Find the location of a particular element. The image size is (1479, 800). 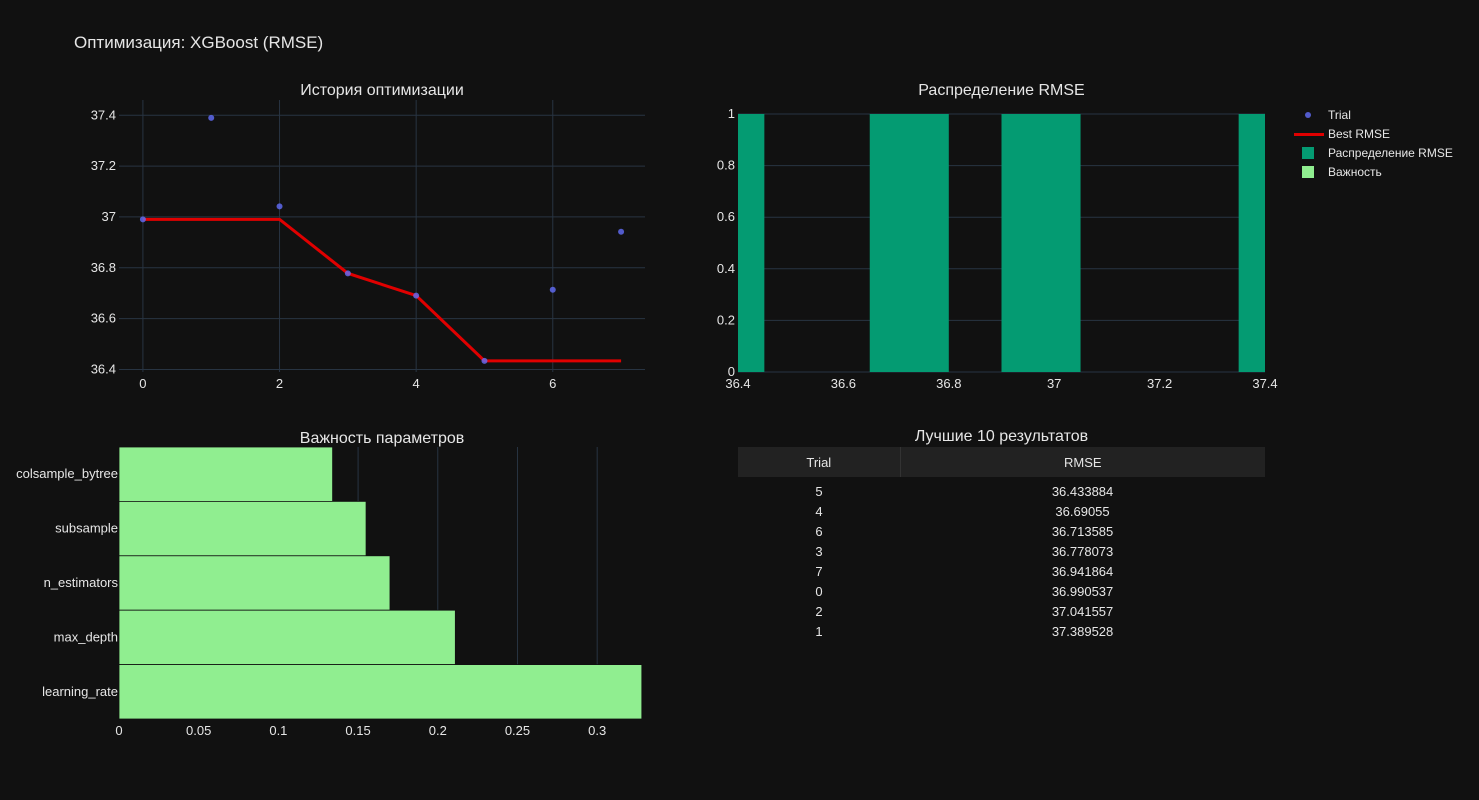

category-label: subsample is located at coordinates (86, 528).